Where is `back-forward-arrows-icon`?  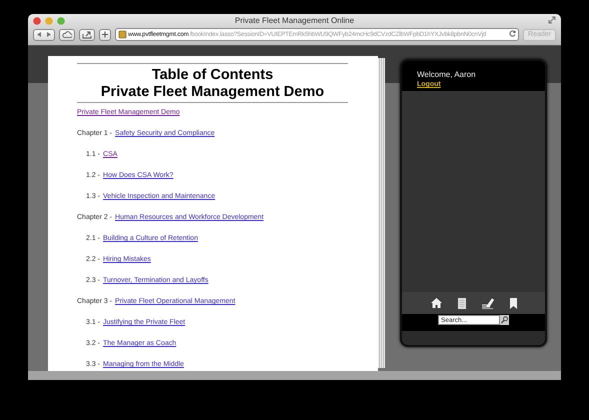
back-forward-arrows-icon is located at coordinates (44, 34).